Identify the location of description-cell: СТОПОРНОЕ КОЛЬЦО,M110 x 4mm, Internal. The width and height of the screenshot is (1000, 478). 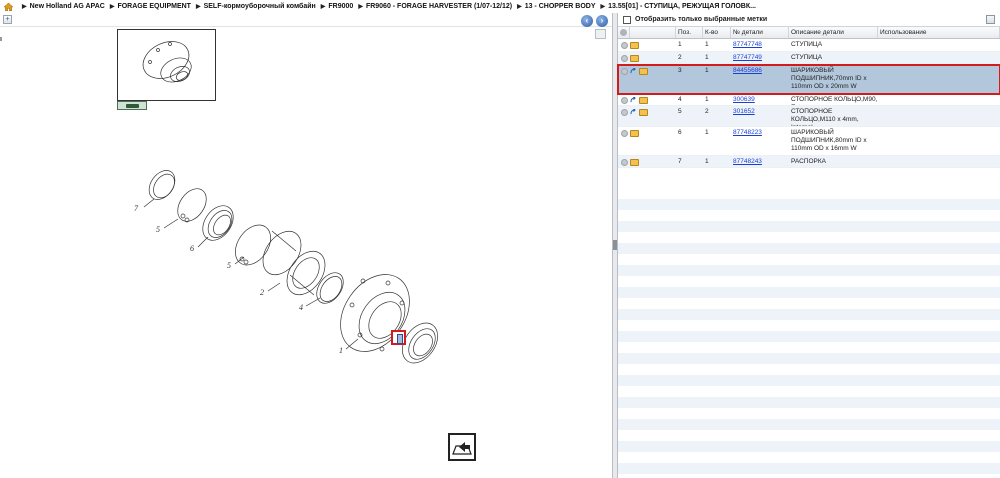
(825, 117).